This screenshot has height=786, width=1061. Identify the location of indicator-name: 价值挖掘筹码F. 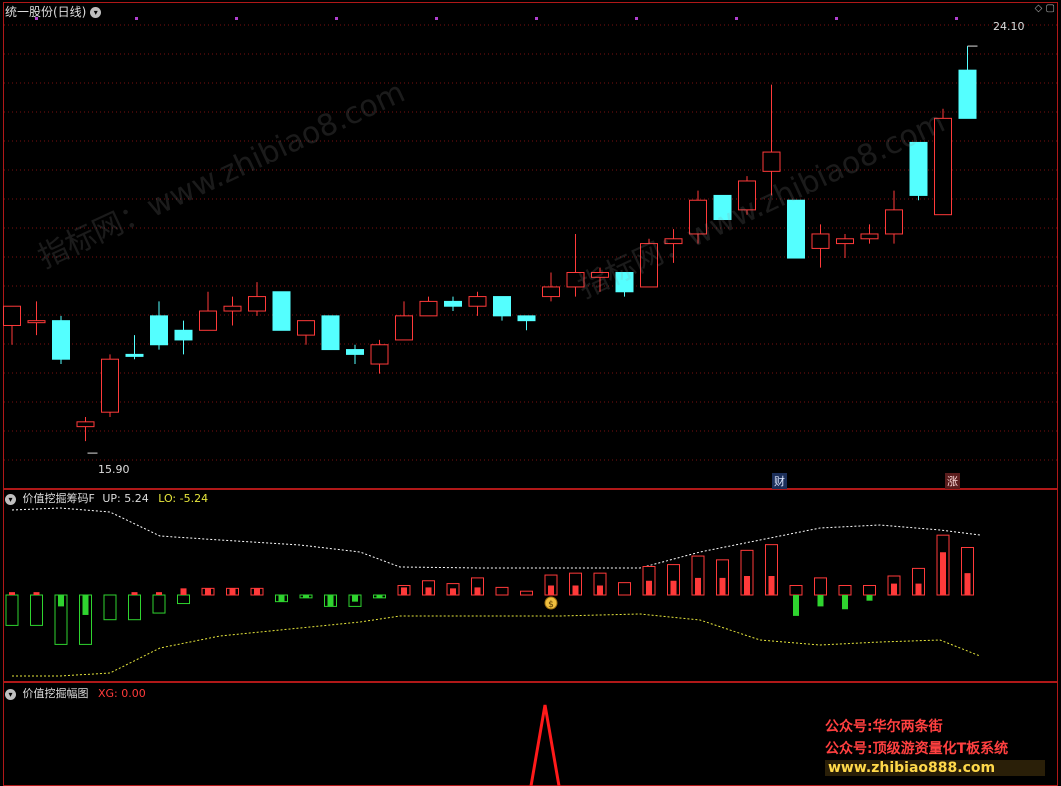
(58, 498).